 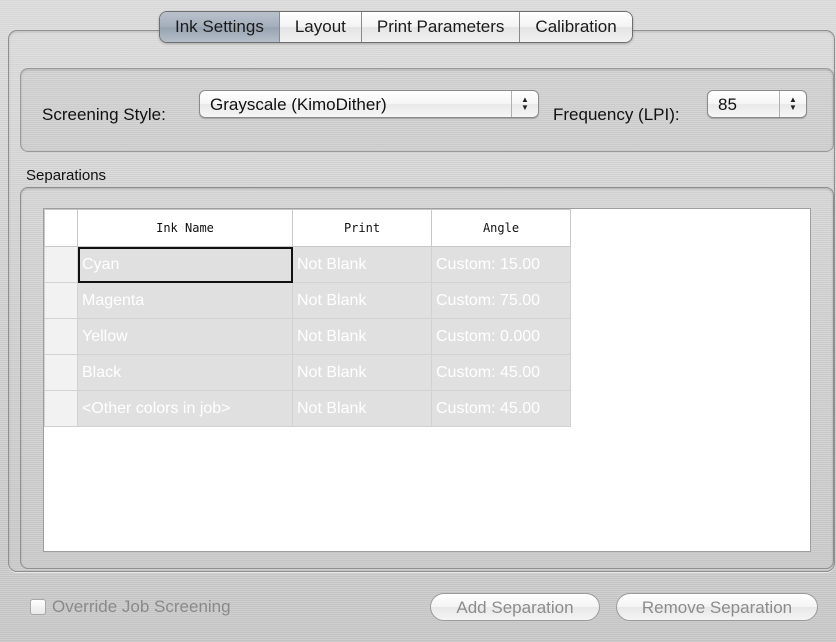 What do you see at coordinates (717, 607) in the screenshot?
I see `remove-separation-button: Remove Separation` at bounding box center [717, 607].